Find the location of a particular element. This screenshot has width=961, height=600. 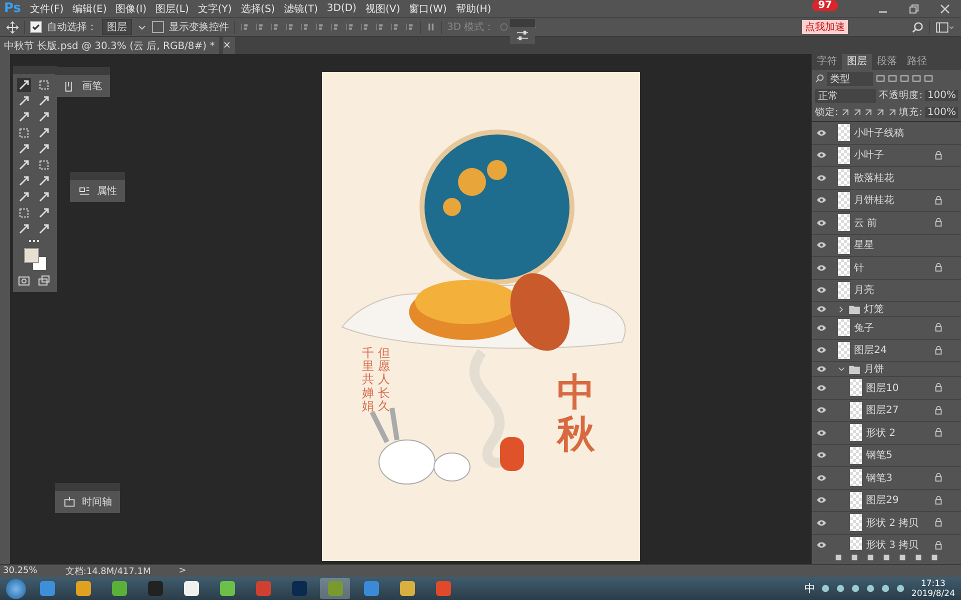

layer-row: 星星 is located at coordinates (886, 245).